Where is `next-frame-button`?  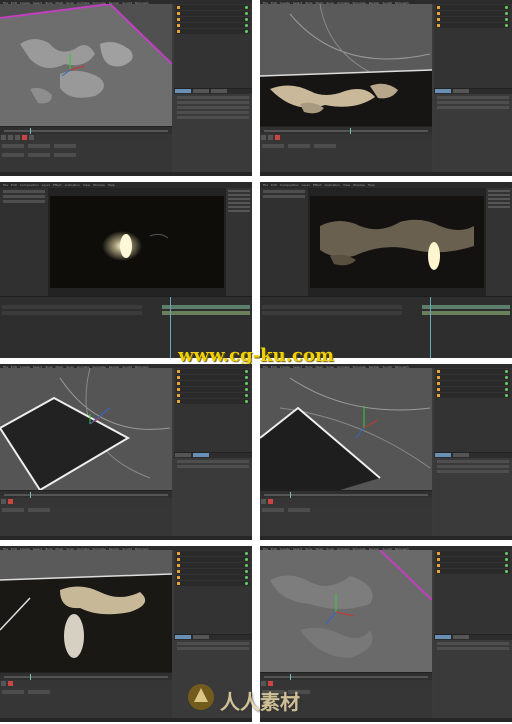
next-frame-button is located at coordinates (17, 137).